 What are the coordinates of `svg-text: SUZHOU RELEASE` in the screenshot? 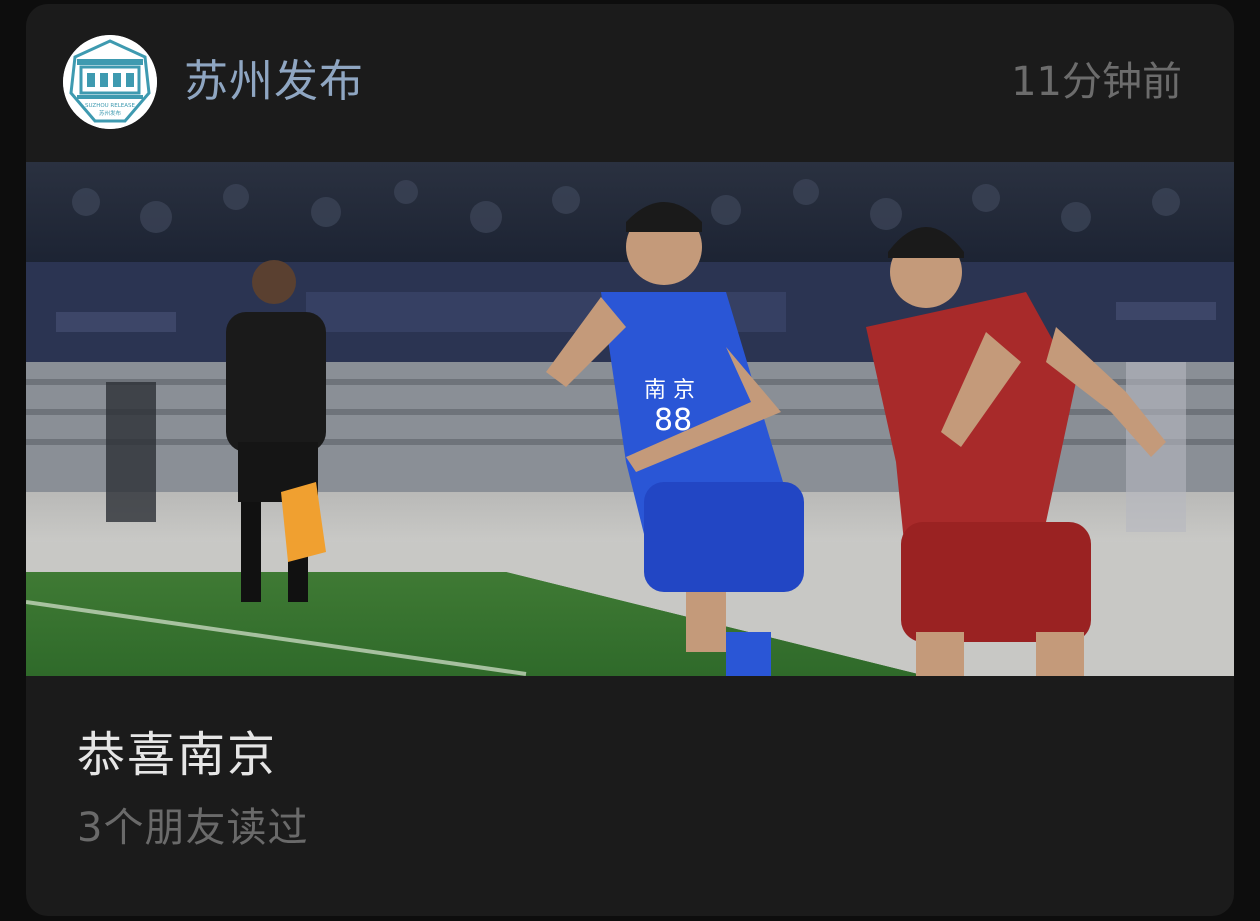 It's located at (110, 106).